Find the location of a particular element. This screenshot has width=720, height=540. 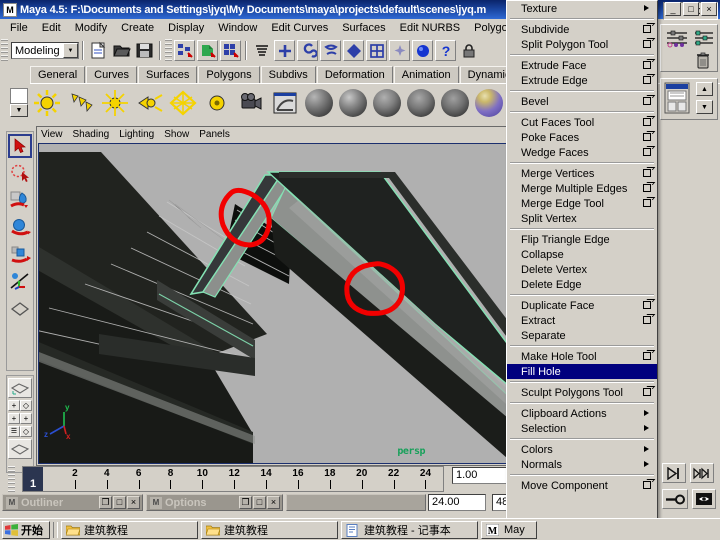

menu-item-merge-vertices: Merge Vertices is located at coordinates (582, 173).